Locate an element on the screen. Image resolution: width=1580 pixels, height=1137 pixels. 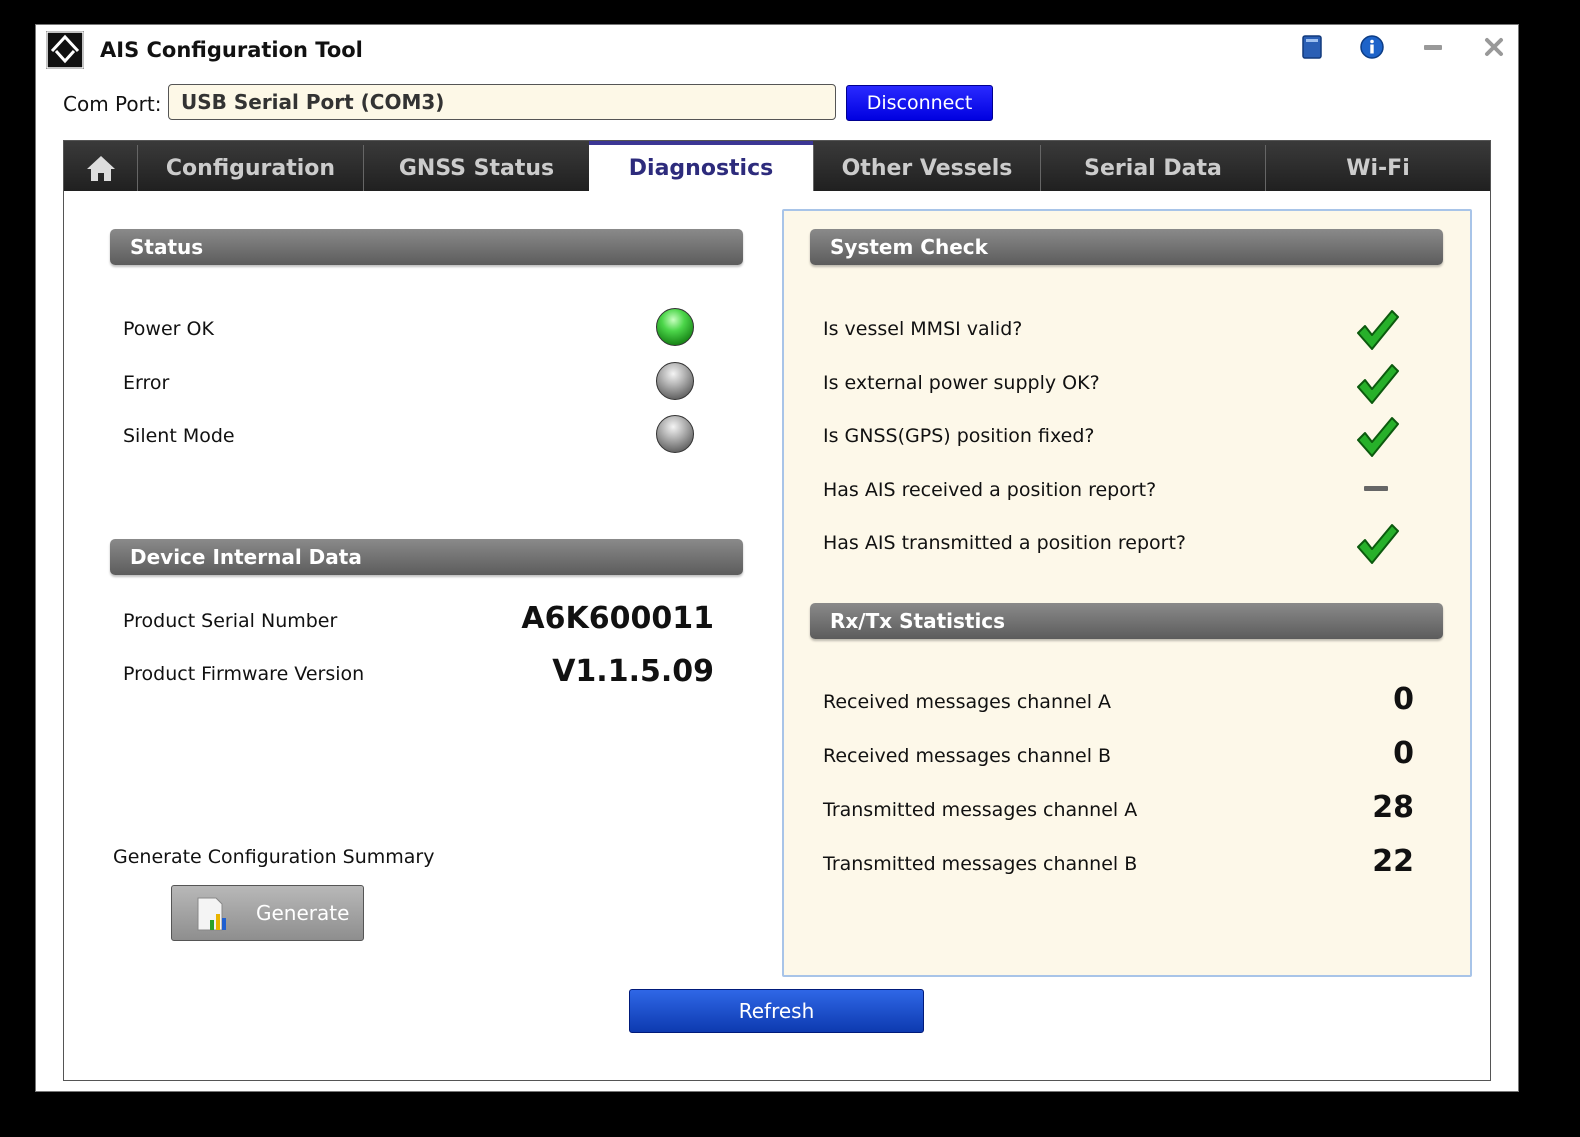
dash-icon is located at coordinates (1376, 488).